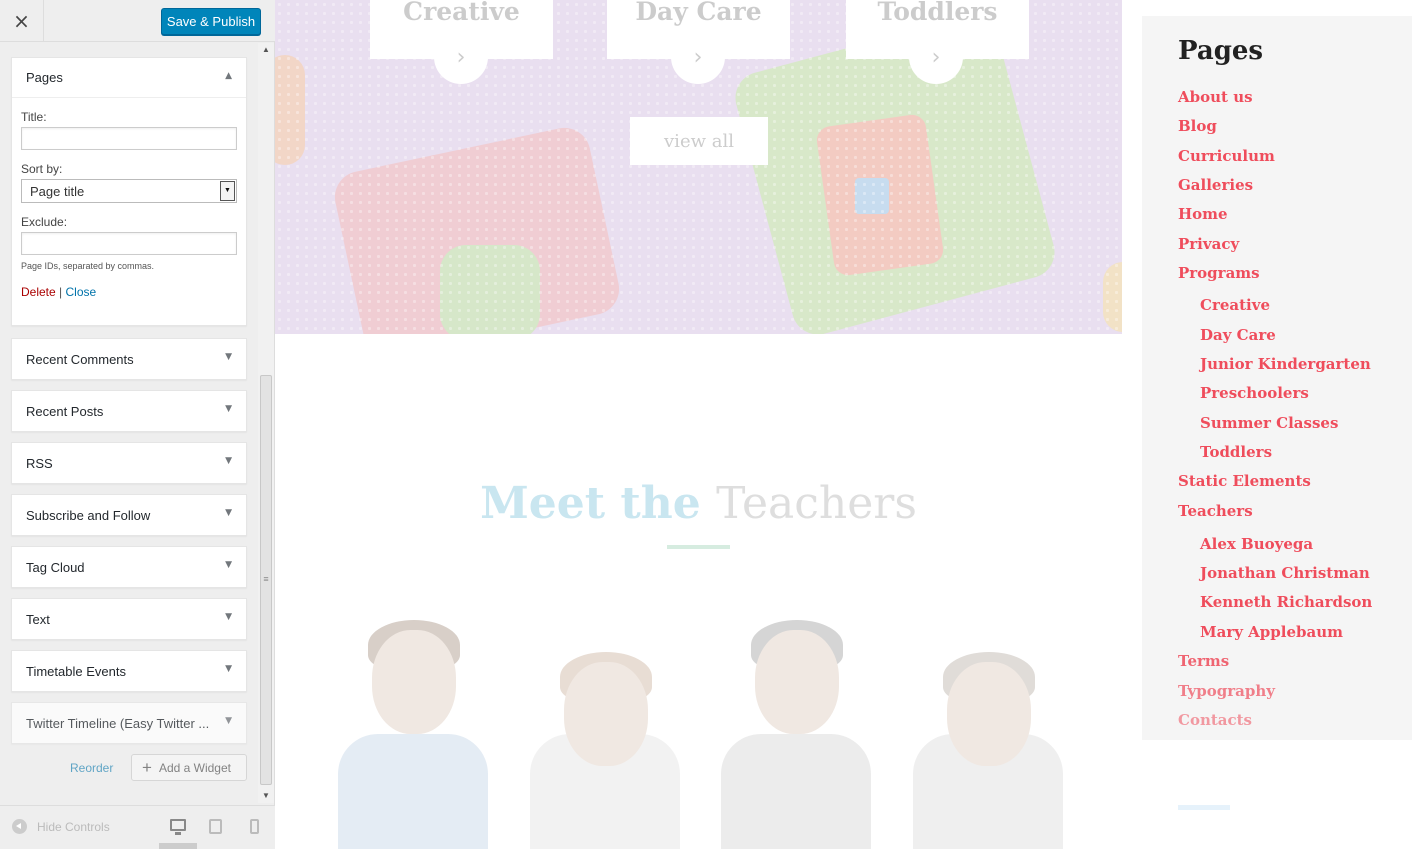  What do you see at coordinates (1285, 573) in the screenshot?
I see `page-link-child: Jonathan Christman` at bounding box center [1285, 573].